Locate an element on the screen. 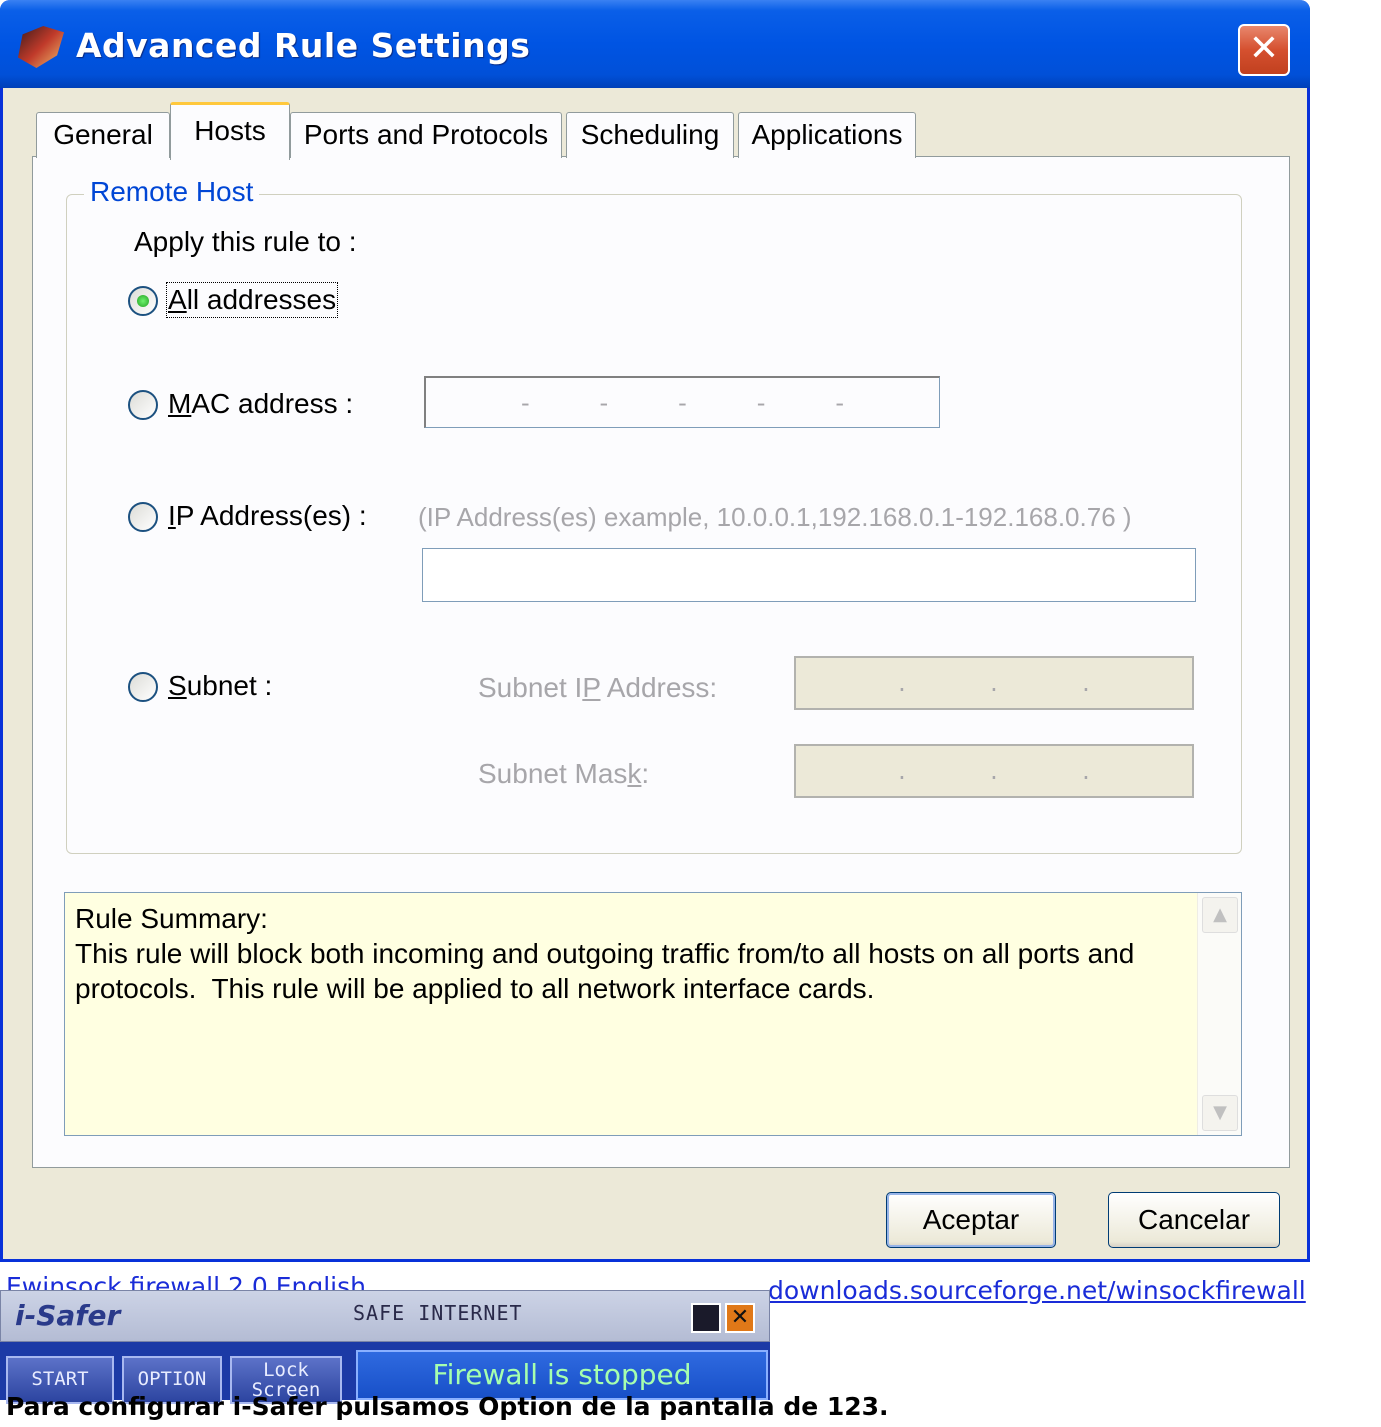 This screenshot has height=1427, width=1381. subnet-radio is located at coordinates (143, 687).